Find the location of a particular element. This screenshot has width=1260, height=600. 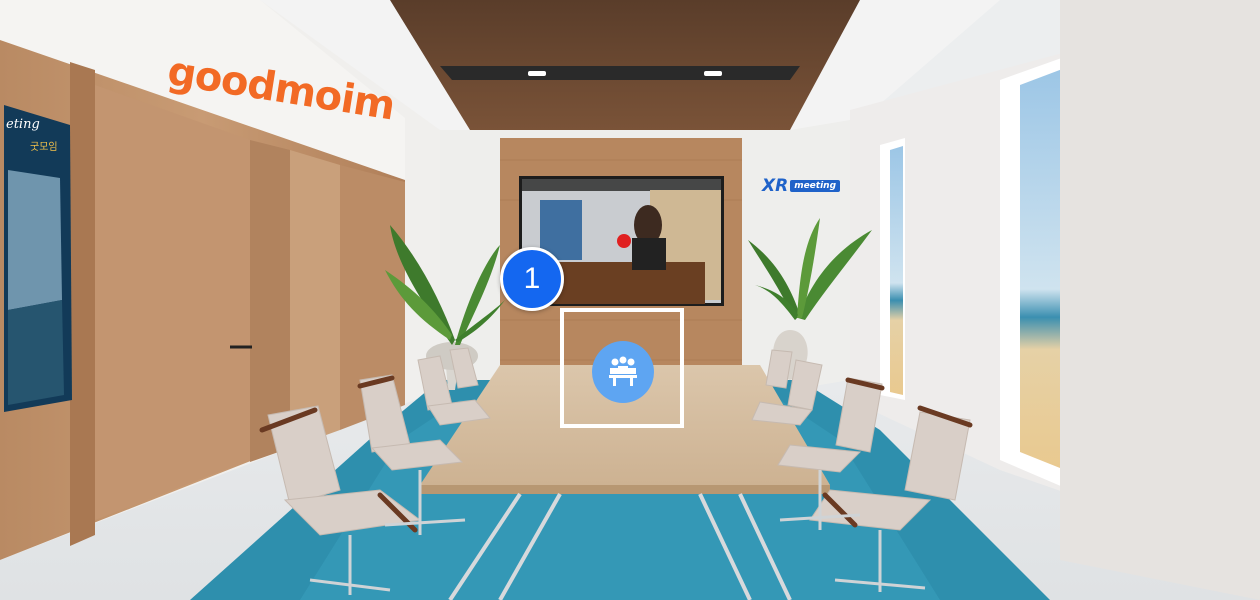

xr-logo-word: meeting is located at coordinates (815, 186).